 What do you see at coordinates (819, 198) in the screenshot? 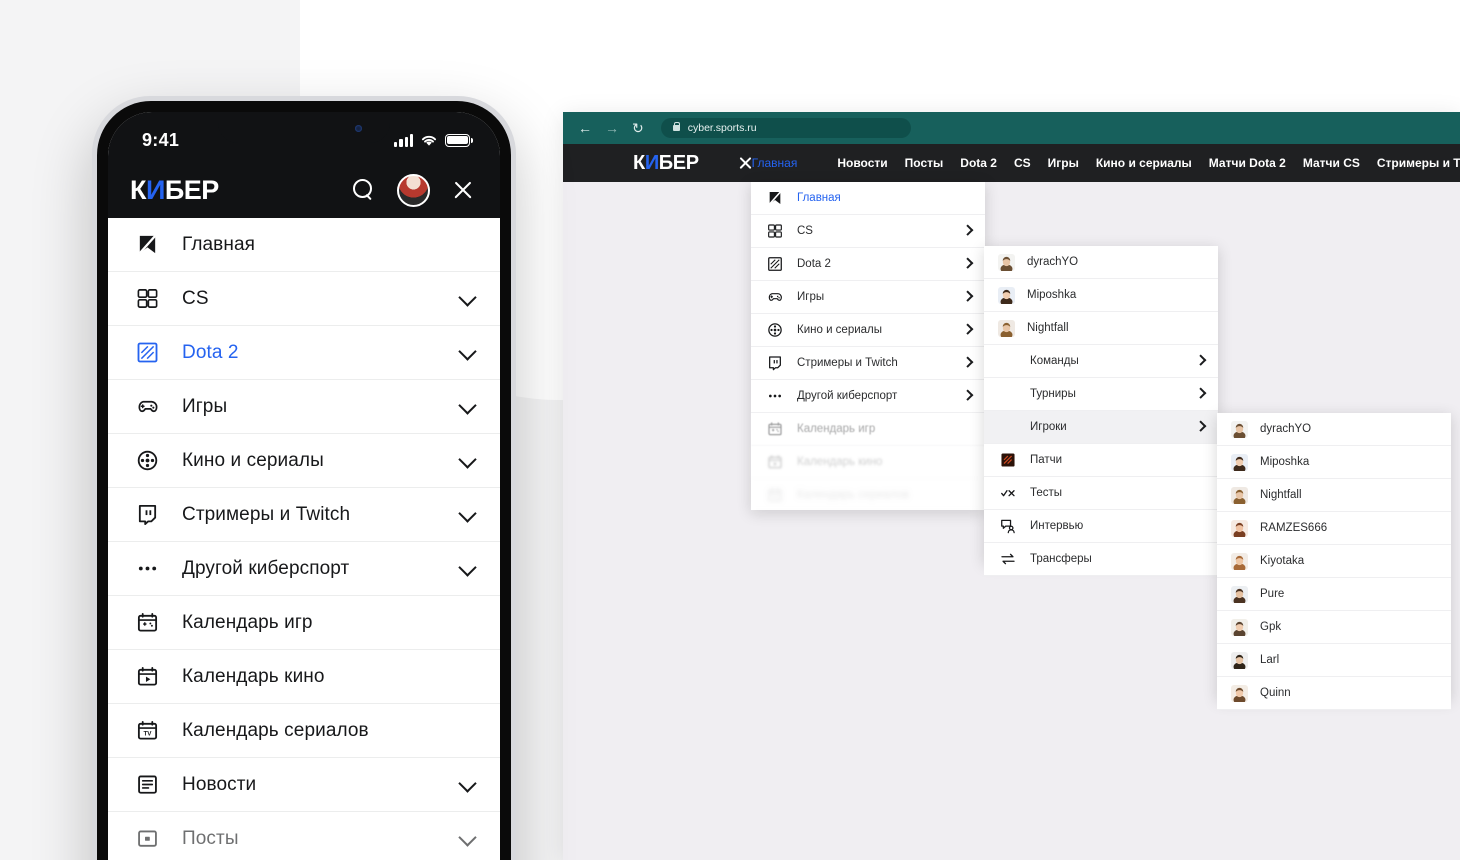
I see `panel1-item-label: Главная` at bounding box center [819, 198].